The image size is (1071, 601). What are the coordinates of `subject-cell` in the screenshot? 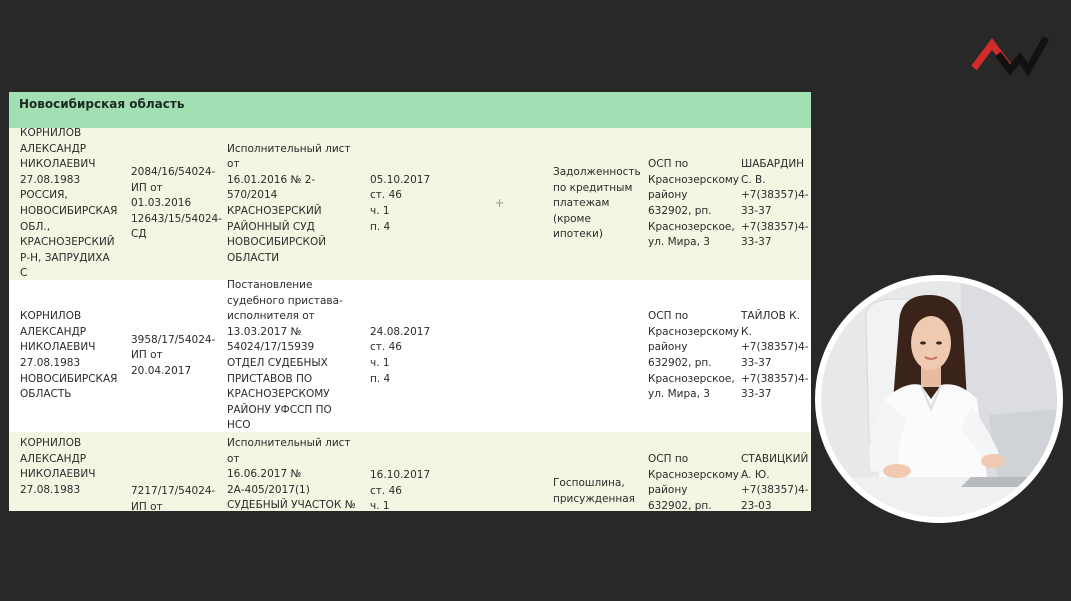 It's located at (590, 356).